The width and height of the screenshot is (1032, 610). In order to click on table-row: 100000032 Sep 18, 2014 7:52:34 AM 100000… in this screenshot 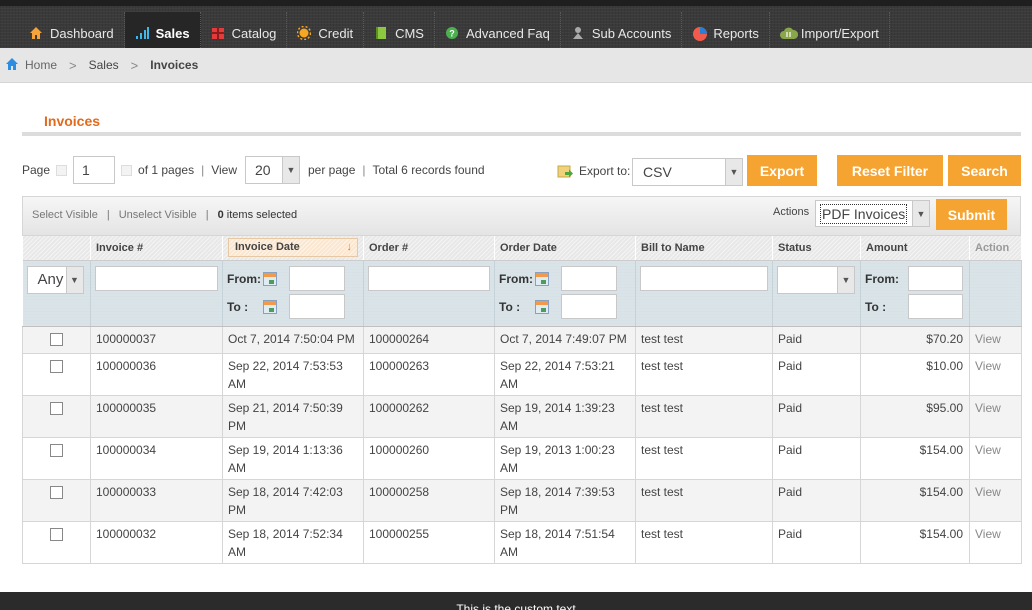, I will do `click(522, 542)`.